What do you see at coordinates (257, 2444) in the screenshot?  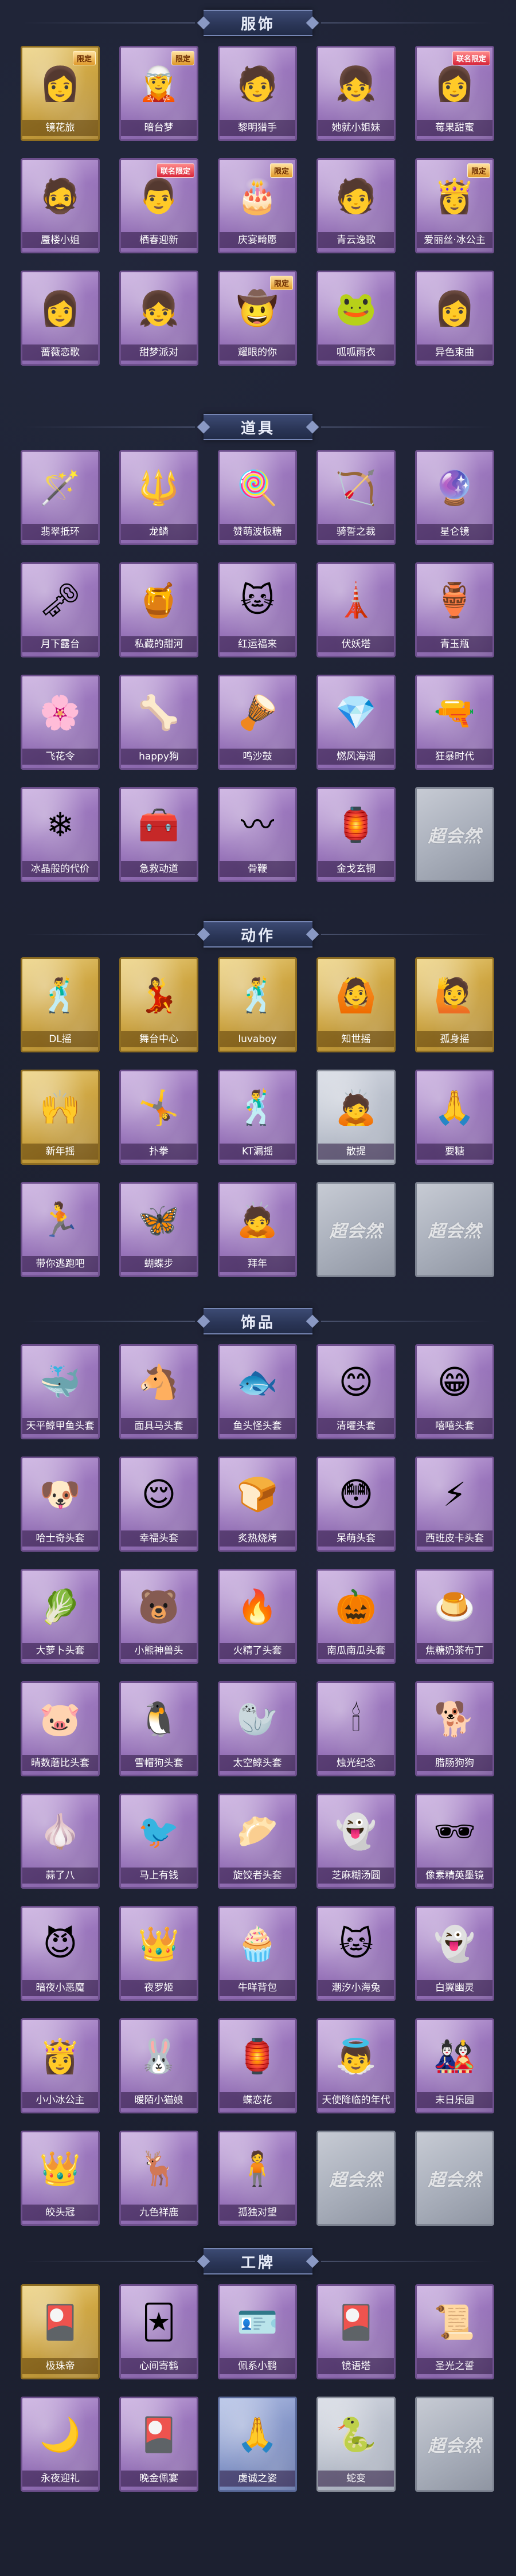 I see `item-card: 🙏 虔诚之姿` at bounding box center [257, 2444].